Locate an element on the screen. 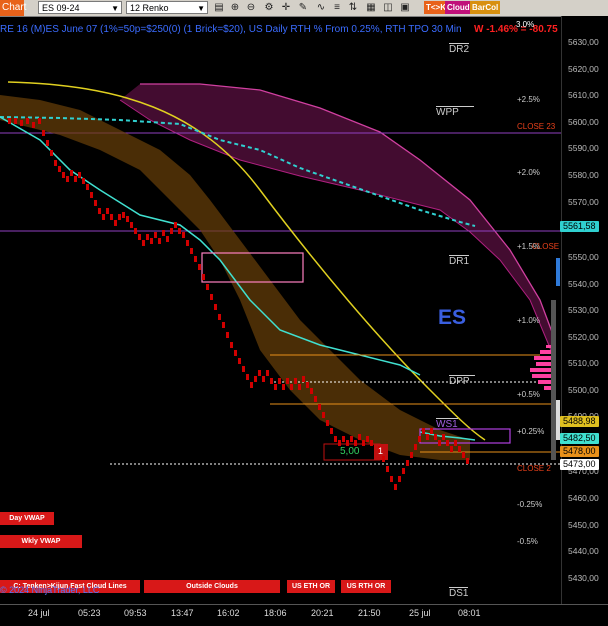  pct-m025: -0.25% is located at coordinates (530, 504).